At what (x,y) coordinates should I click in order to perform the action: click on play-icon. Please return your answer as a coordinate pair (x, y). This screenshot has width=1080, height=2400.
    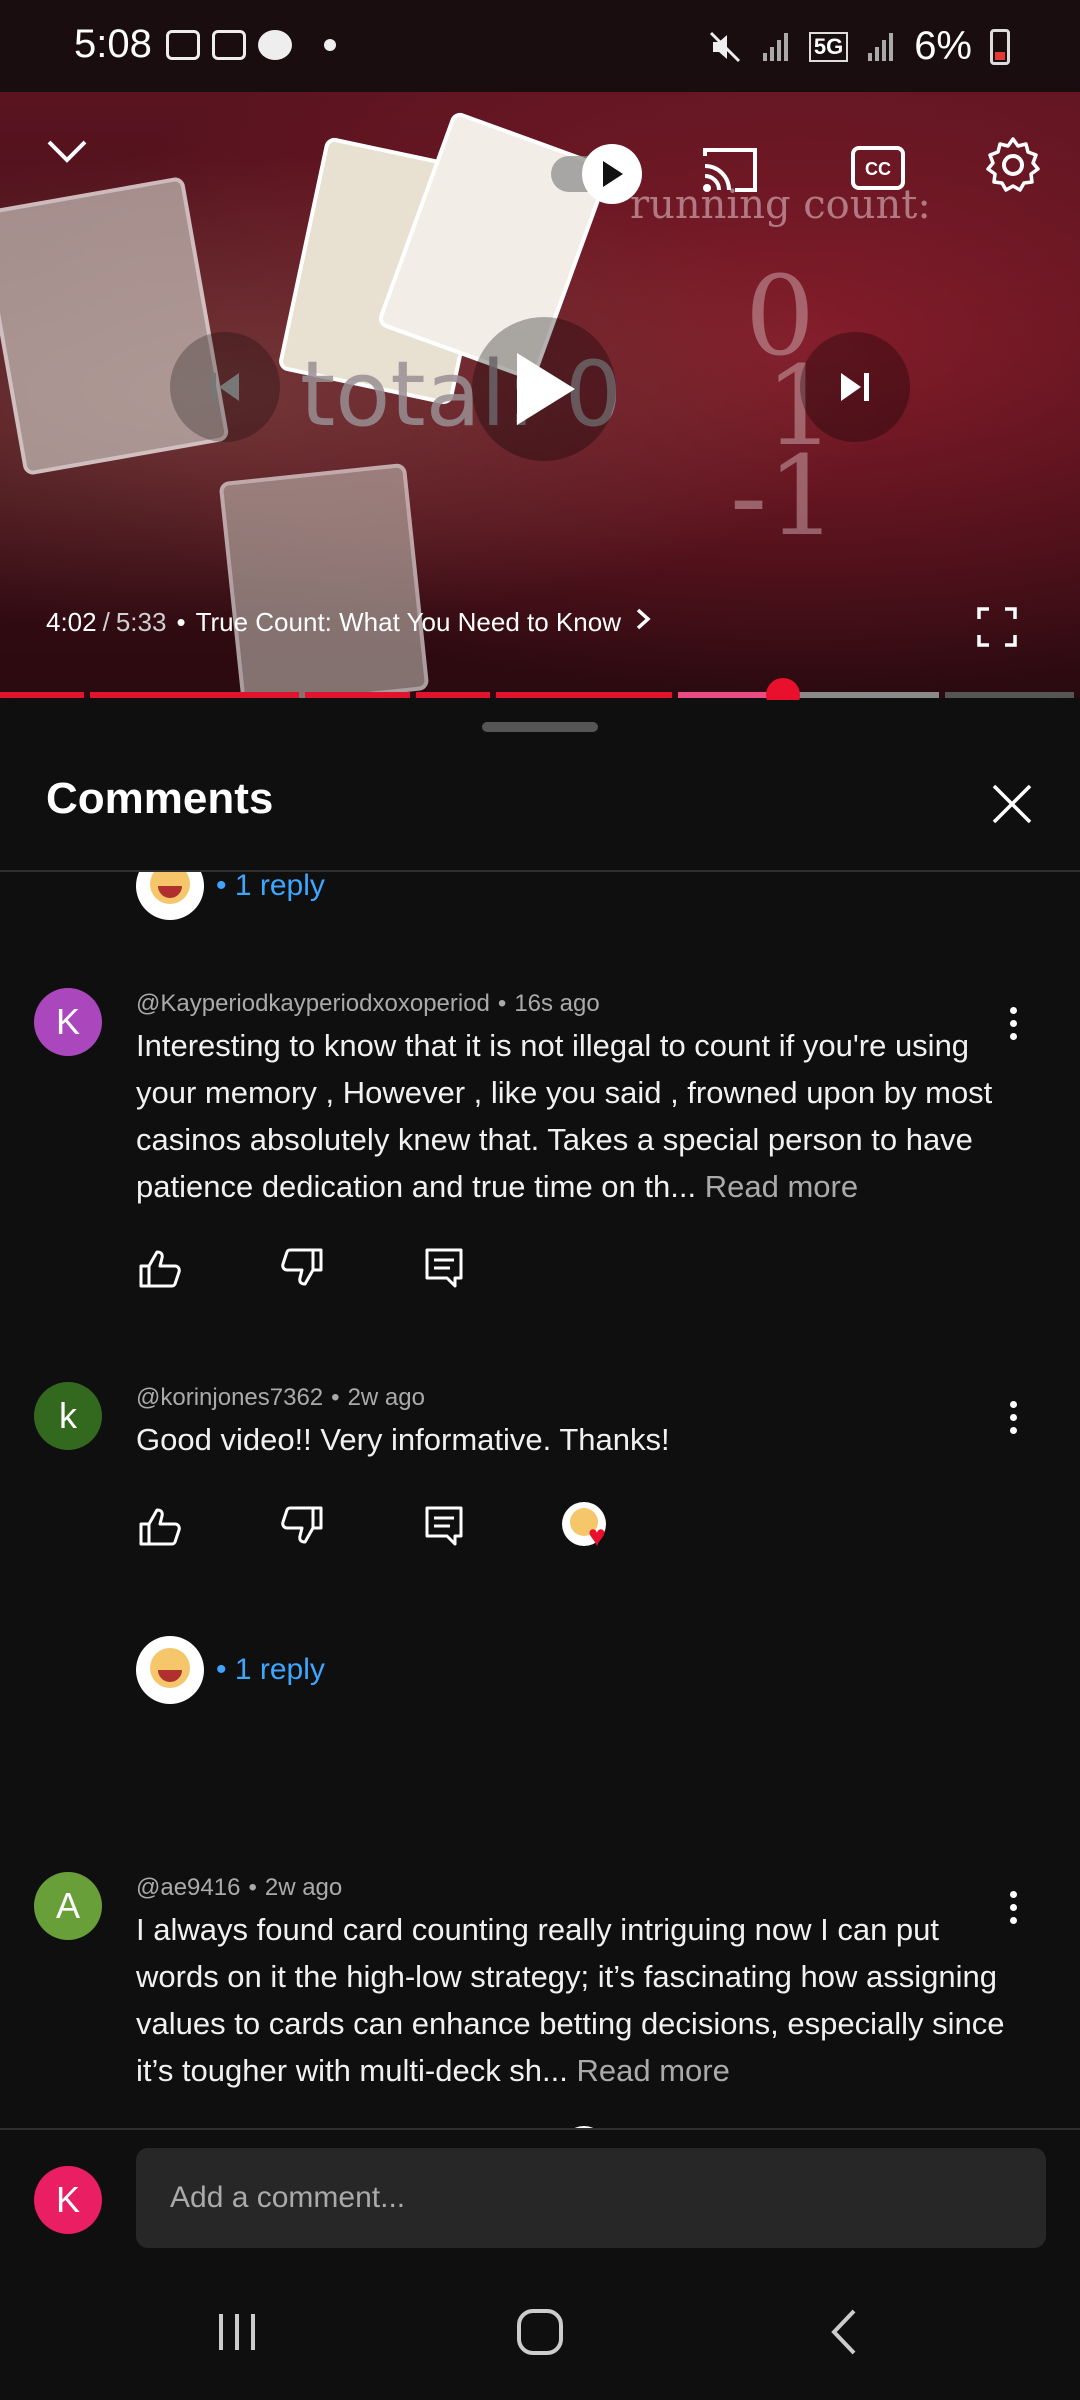
    Looking at the image, I should click on (544, 389).